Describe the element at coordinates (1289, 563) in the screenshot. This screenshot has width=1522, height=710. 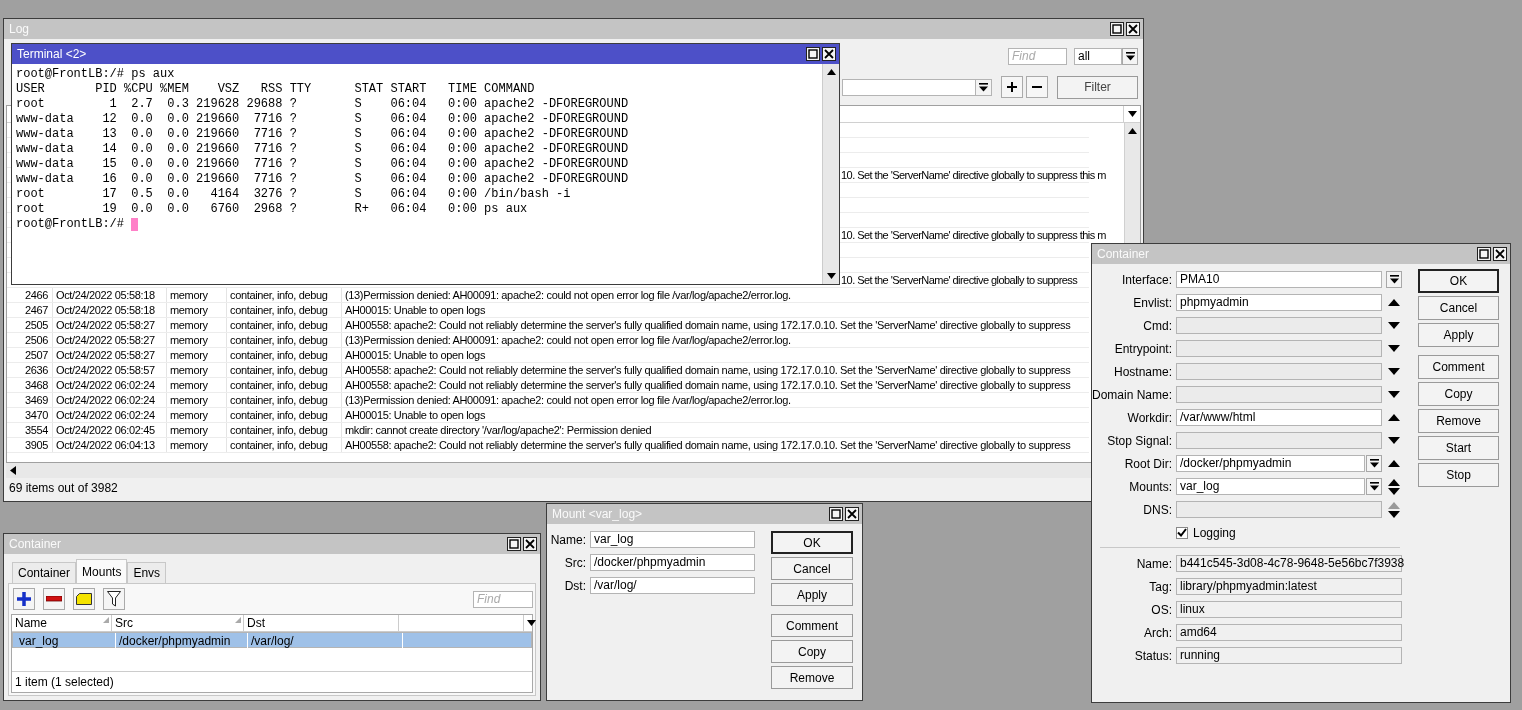
I see `readonly-field: b441c545-3d08-4c78-9648-5e56bc7f3938` at that location.